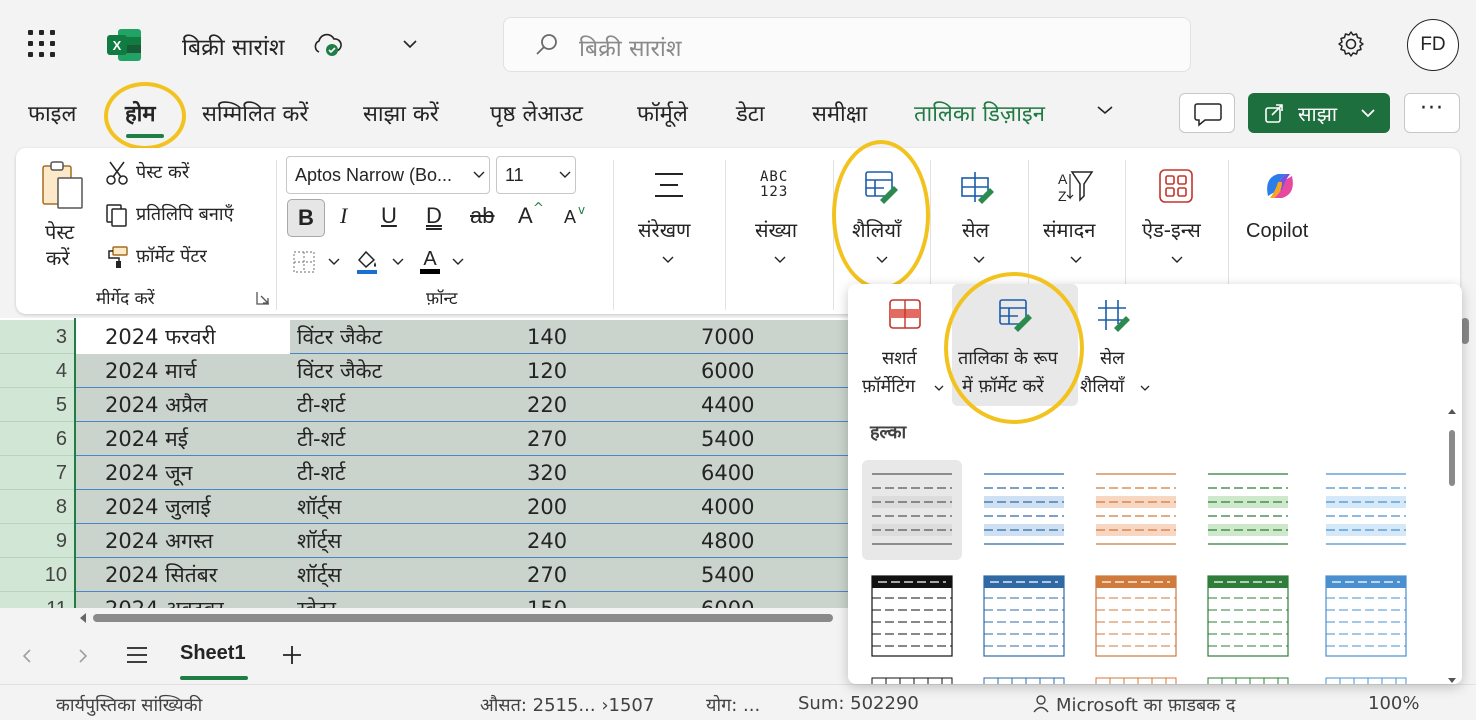  What do you see at coordinates (979, 113) in the screenshot?
I see `tab-table-design: तालिका डिज़ाइन` at bounding box center [979, 113].